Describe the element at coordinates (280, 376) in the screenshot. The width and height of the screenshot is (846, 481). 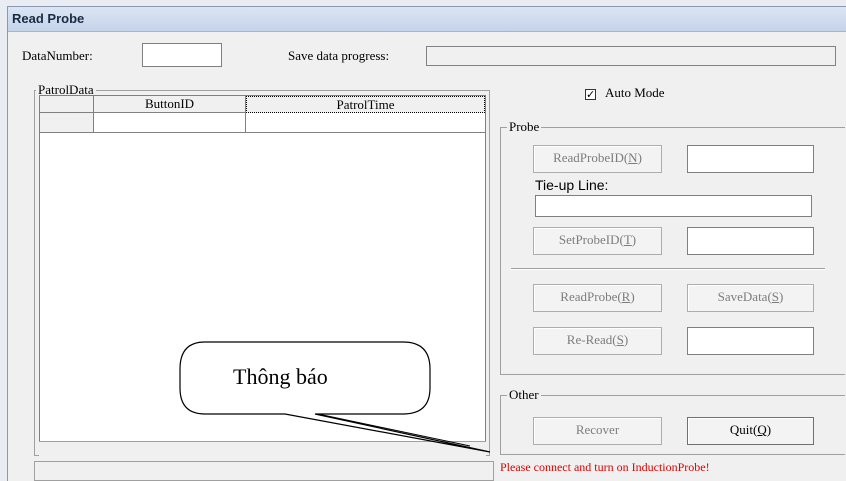
I see `callout-text: Thông báo` at that location.